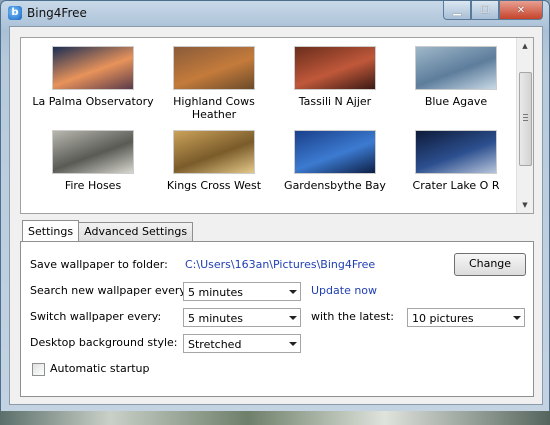 This screenshot has height=425, width=550. What do you see at coordinates (99, 264) in the screenshot?
I see `save-folder-label: Save wallpaper to folder:` at bounding box center [99, 264].